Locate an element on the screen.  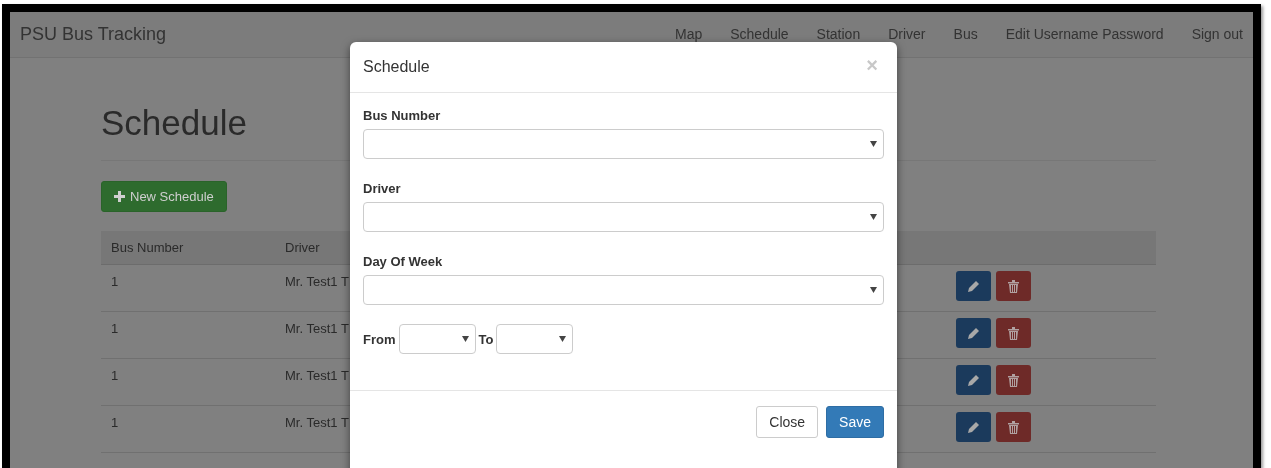
field-label: To is located at coordinates (486, 339).